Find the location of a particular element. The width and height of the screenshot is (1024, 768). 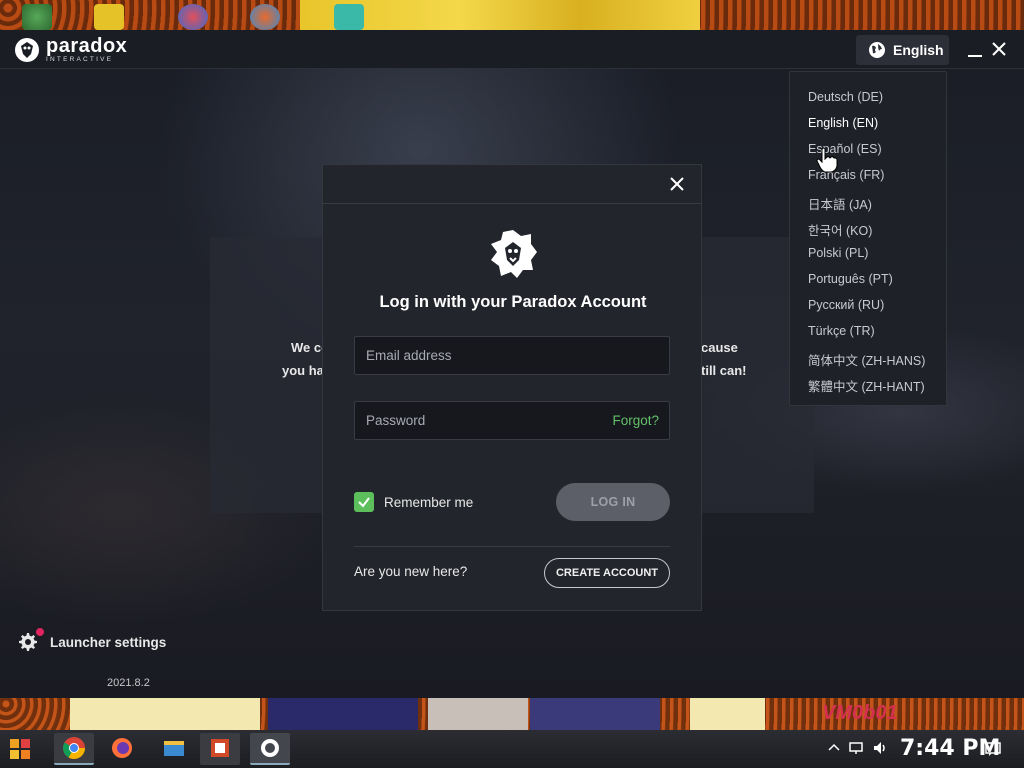

taskbar-paradox-launcher is located at coordinates (270, 749).